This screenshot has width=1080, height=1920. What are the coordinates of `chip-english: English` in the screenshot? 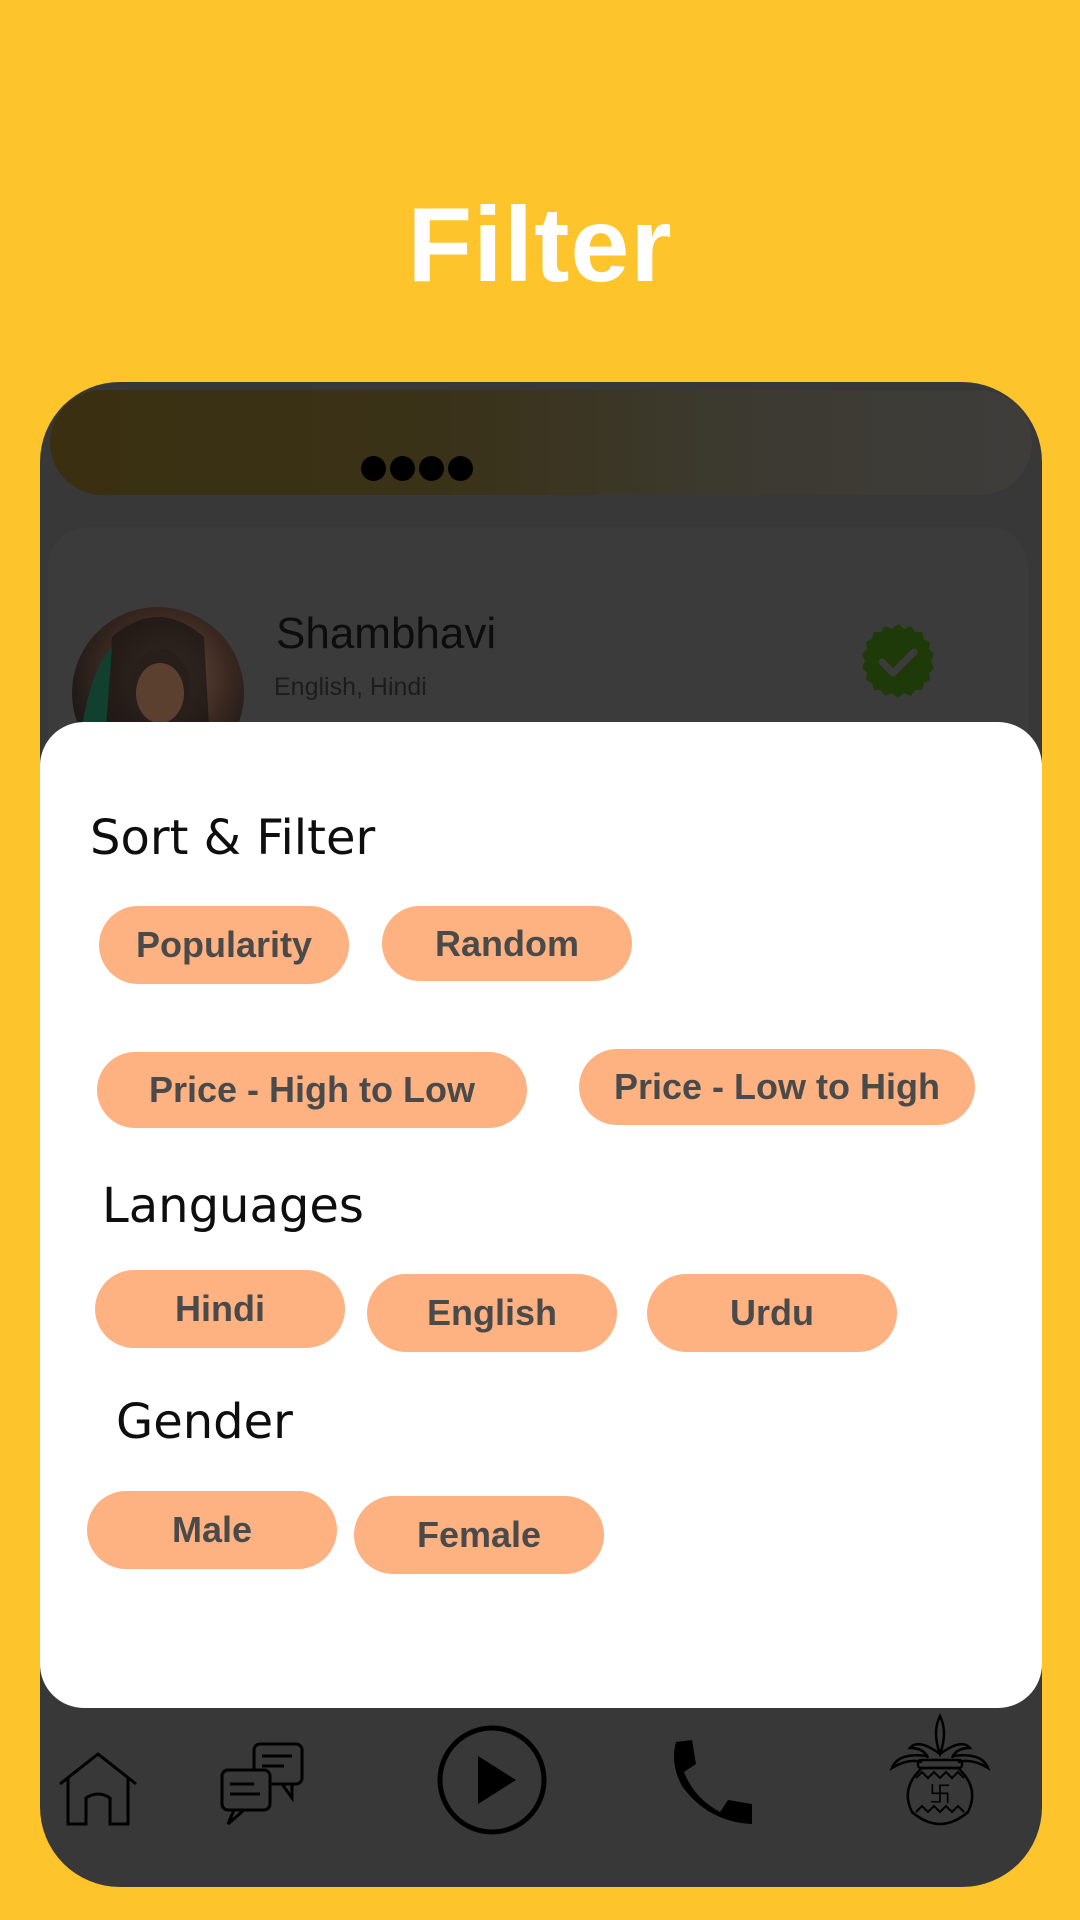 It's located at (492, 1313).